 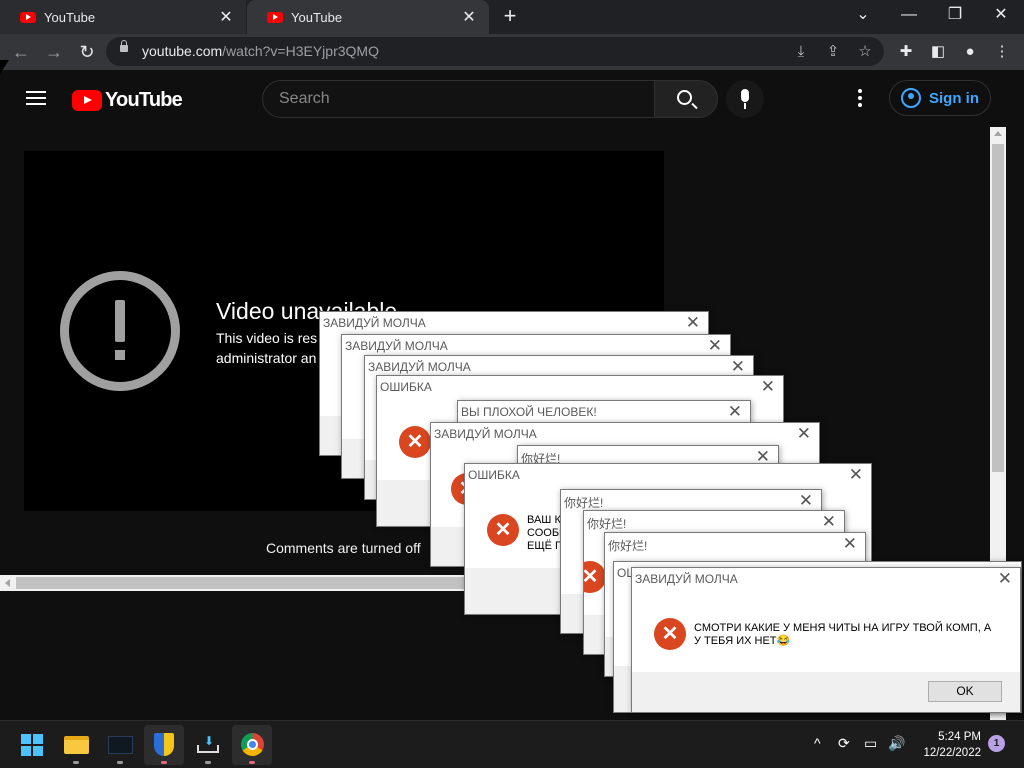 What do you see at coordinates (495, 51) in the screenshot?
I see `address-bar: youtube.com/watch?v=H3EYjpr3QMQ ⤓ ⇪ ☆` at bounding box center [495, 51].